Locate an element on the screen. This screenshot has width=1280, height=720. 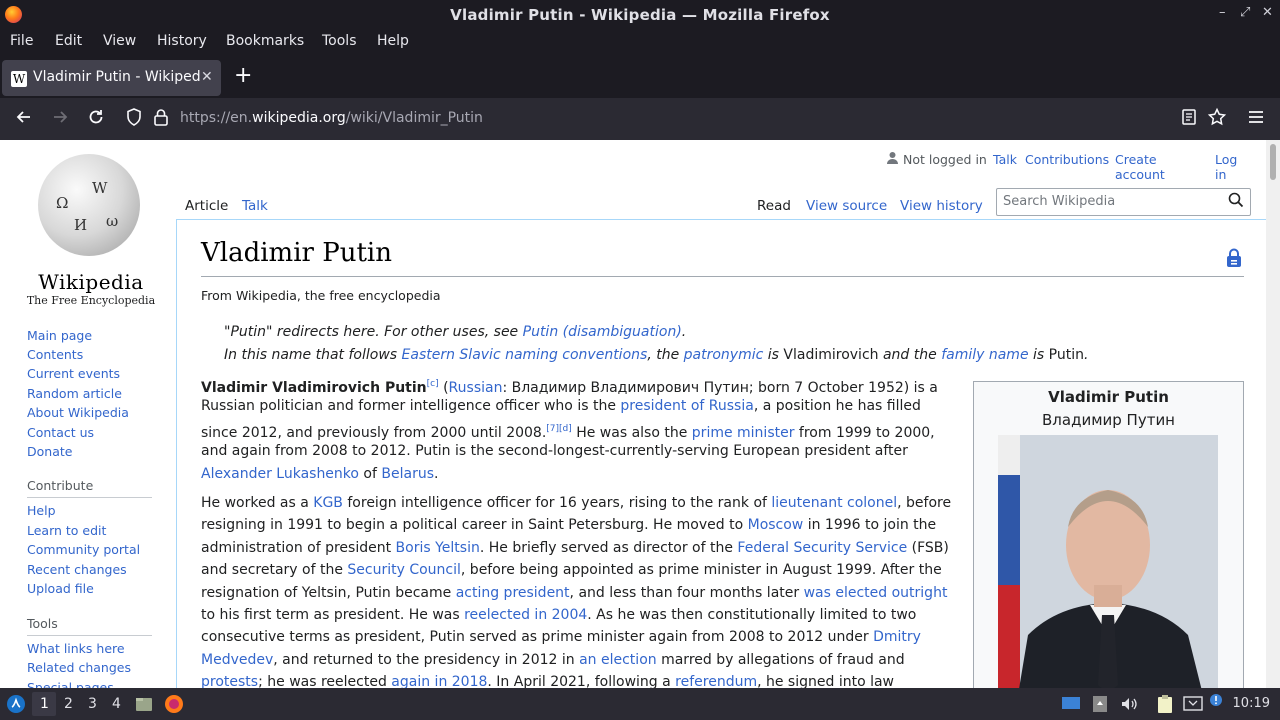
sidebar-item-about-wikipedia: About Wikipedia is located at coordinates (78, 412).